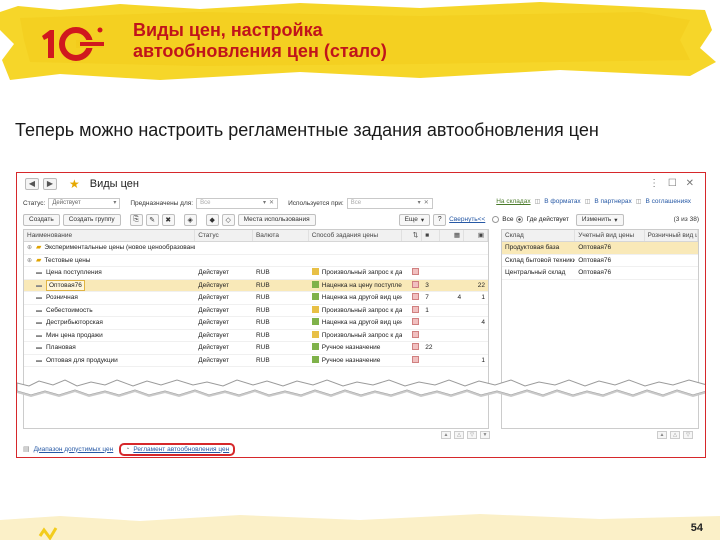  I want to click on row-flag, so click(412, 261).